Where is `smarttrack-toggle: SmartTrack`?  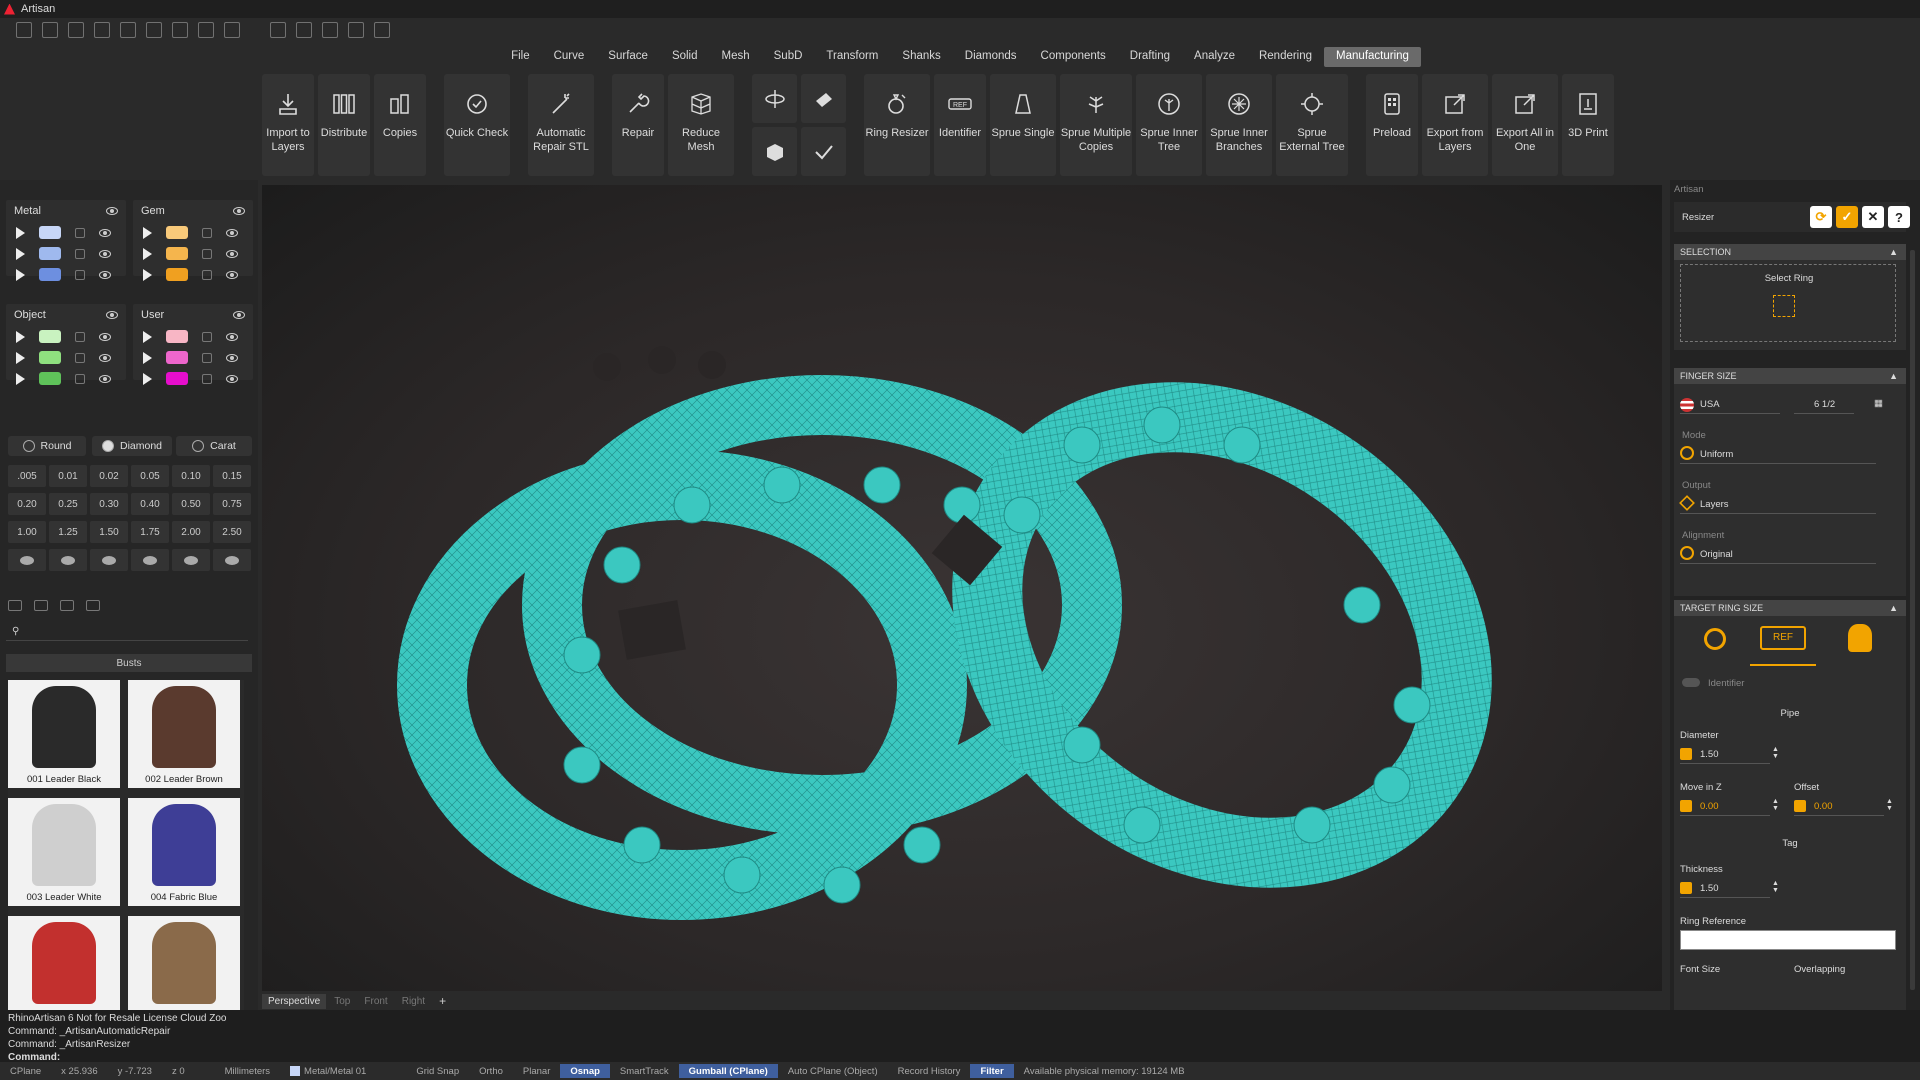 smarttrack-toggle: SmartTrack is located at coordinates (644, 1071).